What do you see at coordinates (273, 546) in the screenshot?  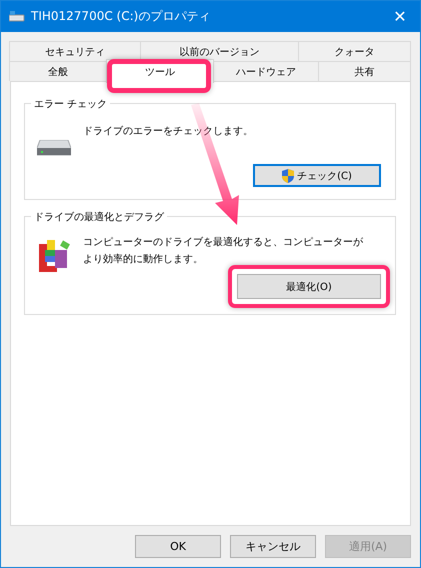 I see `dialog-button: キャンセル` at bounding box center [273, 546].